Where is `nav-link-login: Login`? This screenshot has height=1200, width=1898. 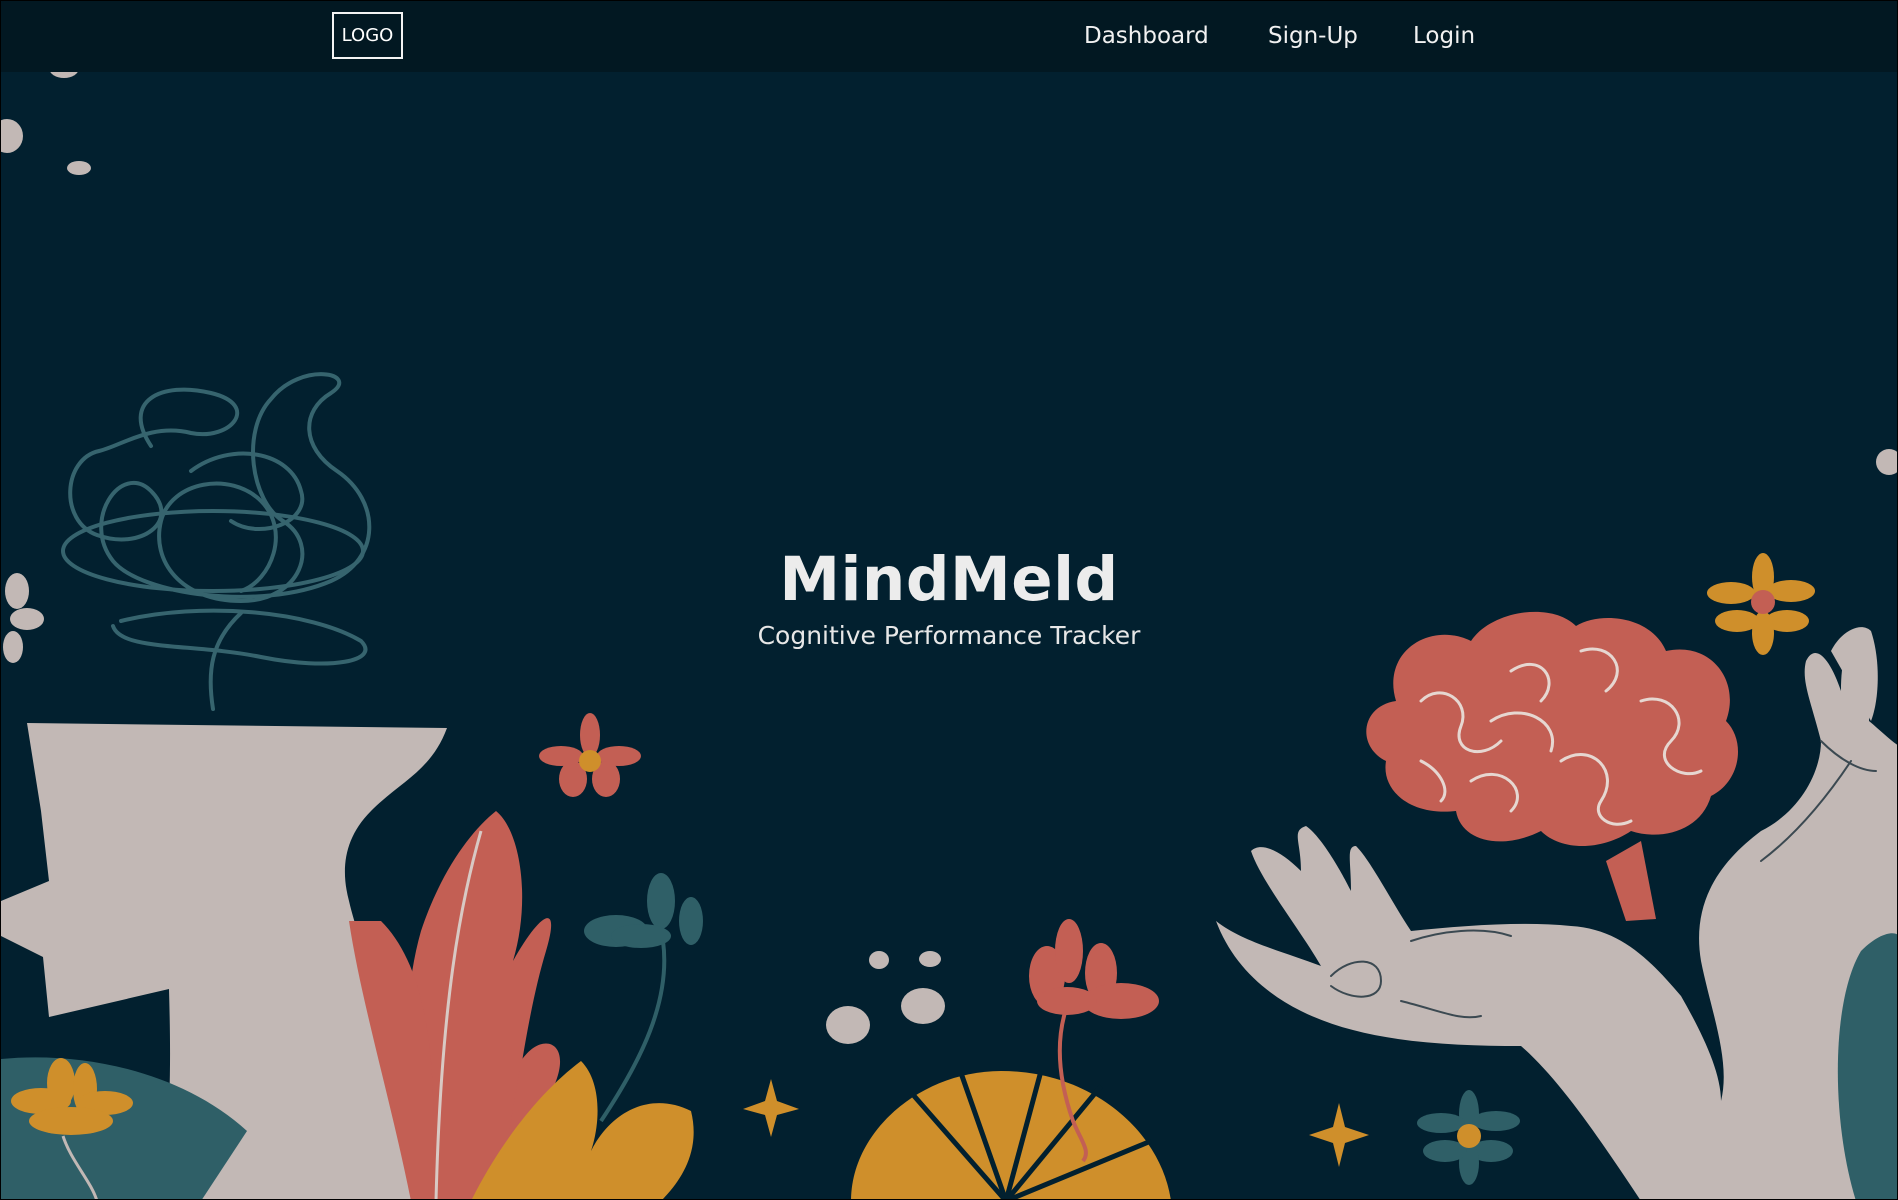 nav-link-login: Login is located at coordinates (1444, 36).